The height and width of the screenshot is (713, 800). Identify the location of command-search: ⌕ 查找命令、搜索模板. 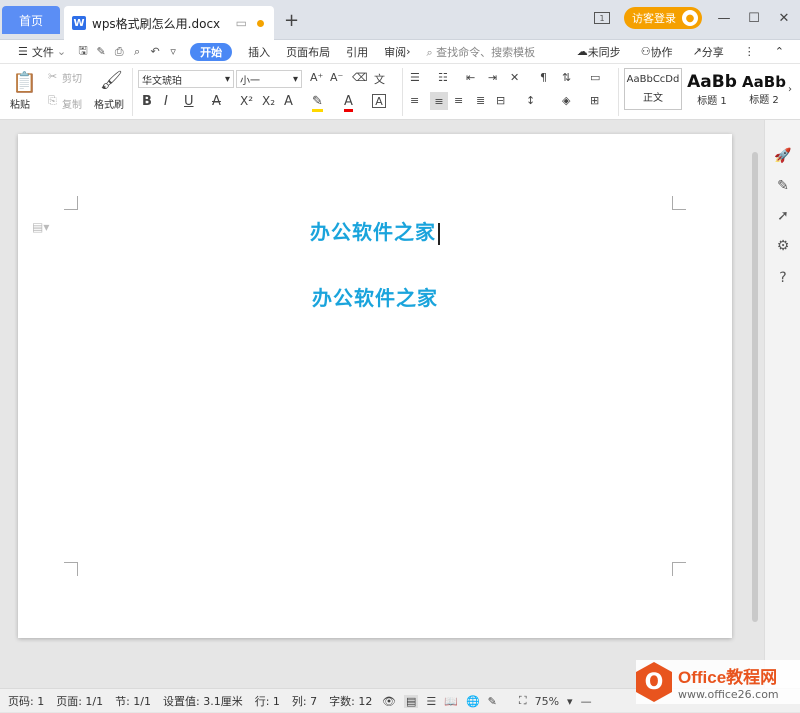
(481, 52).